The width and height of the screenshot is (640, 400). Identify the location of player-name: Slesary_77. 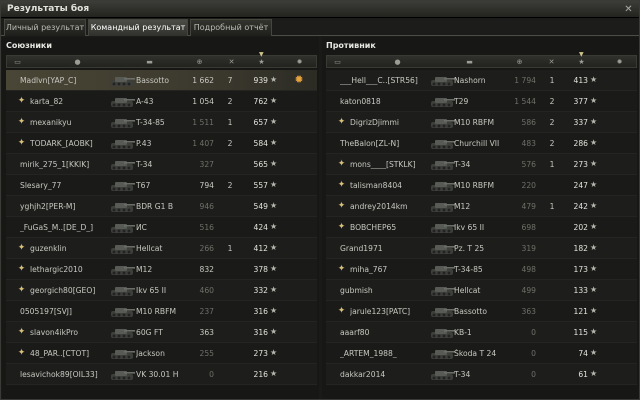
(41, 185).